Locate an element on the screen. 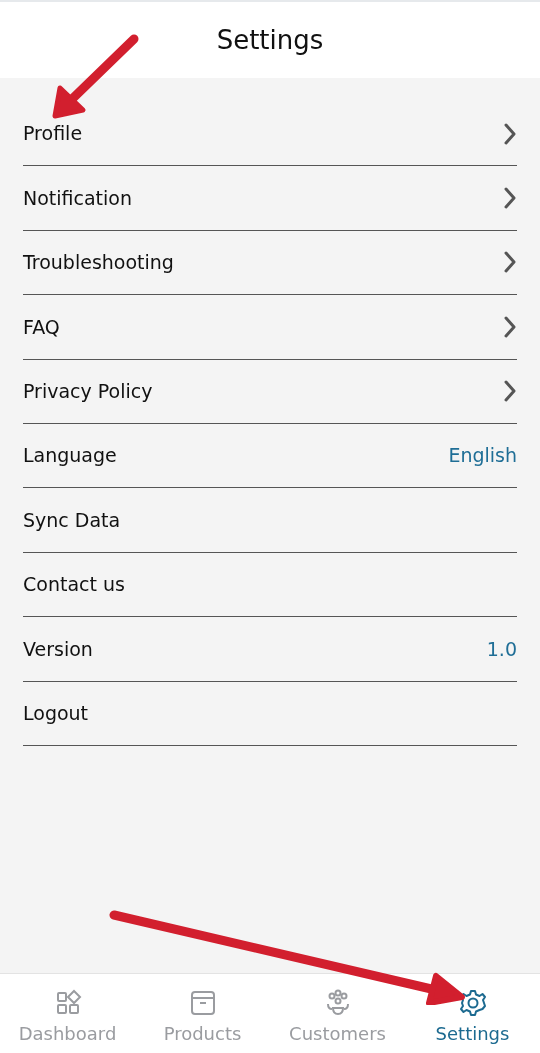  settings-row: Troubleshooting is located at coordinates (270, 263).